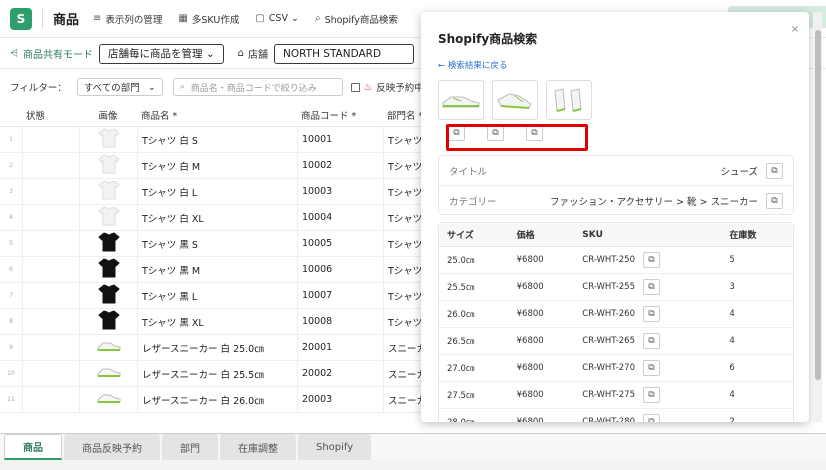 This screenshot has height=470, width=826. I want to click on name-cell: レザースニーカー 白 25.5㎝, so click(217, 373).